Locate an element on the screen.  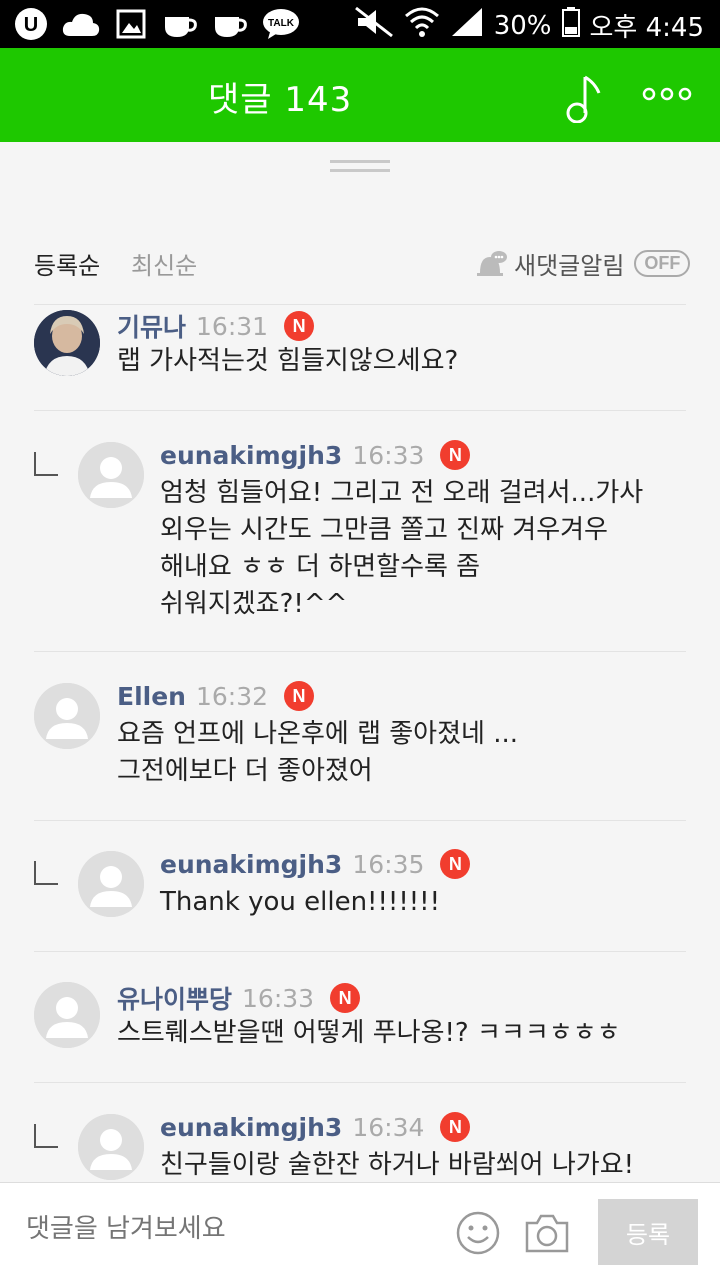
comment-text: 친구들이랑 술한잔 하거나 바람쐬어 나가요! is located at coordinates (397, 1165).